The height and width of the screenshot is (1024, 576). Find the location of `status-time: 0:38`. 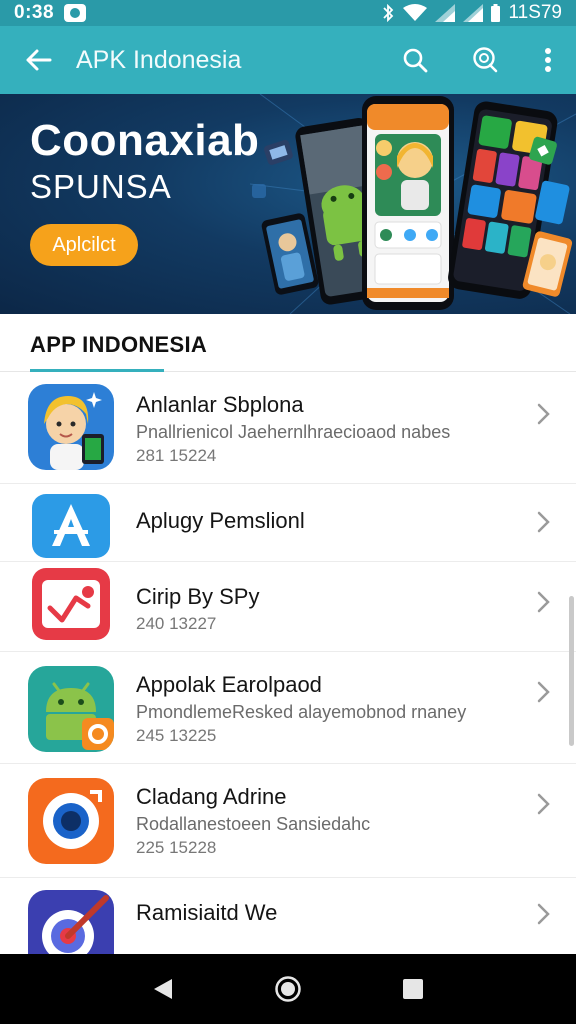

status-time: 0:38 is located at coordinates (34, 12).